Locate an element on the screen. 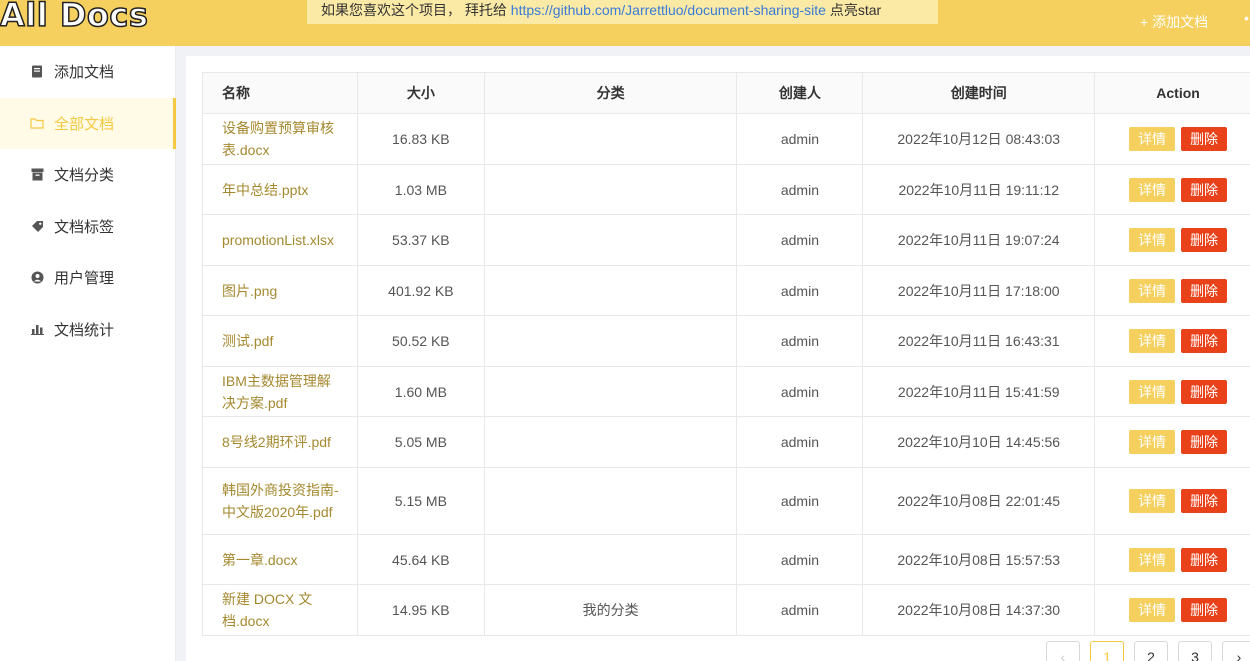 The height and width of the screenshot is (661, 1250). column-header-created-time: 创建时间 is located at coordinates (979, 93).